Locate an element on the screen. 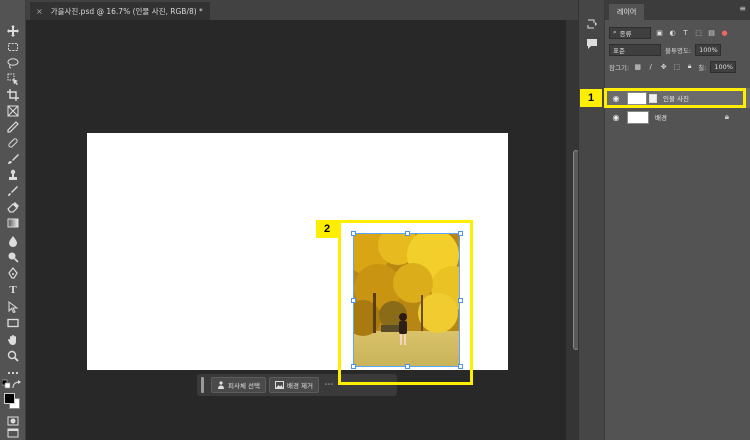  opacity-label: 불투명도: is located at coordinates (678, 50).